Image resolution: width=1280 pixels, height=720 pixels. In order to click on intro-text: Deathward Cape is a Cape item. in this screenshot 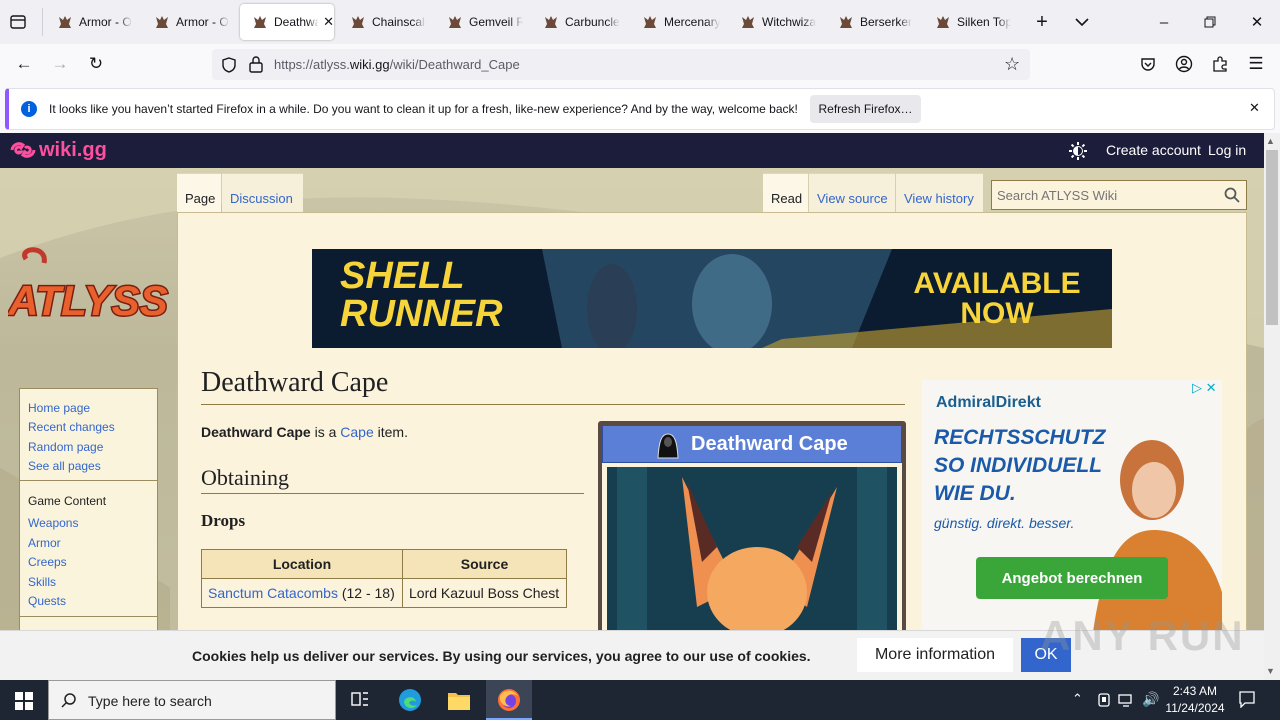, I will do `click(304, 432)`.